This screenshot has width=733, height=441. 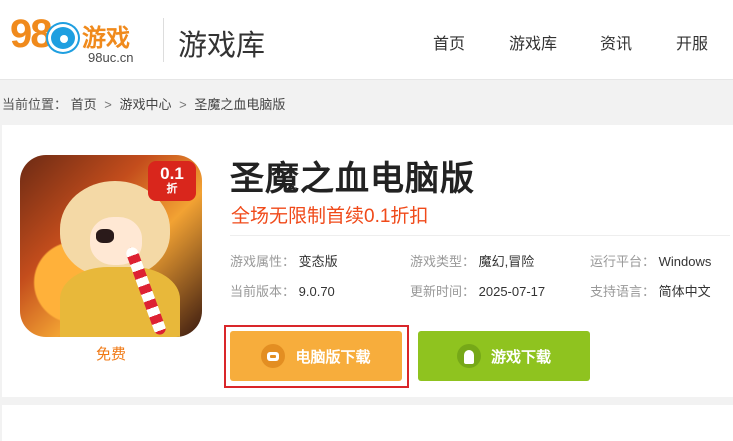 What do you see at coordinates (692, 42) in the screenshot?
I see `nav-servers: 开服` at bounding box center [692, 42].